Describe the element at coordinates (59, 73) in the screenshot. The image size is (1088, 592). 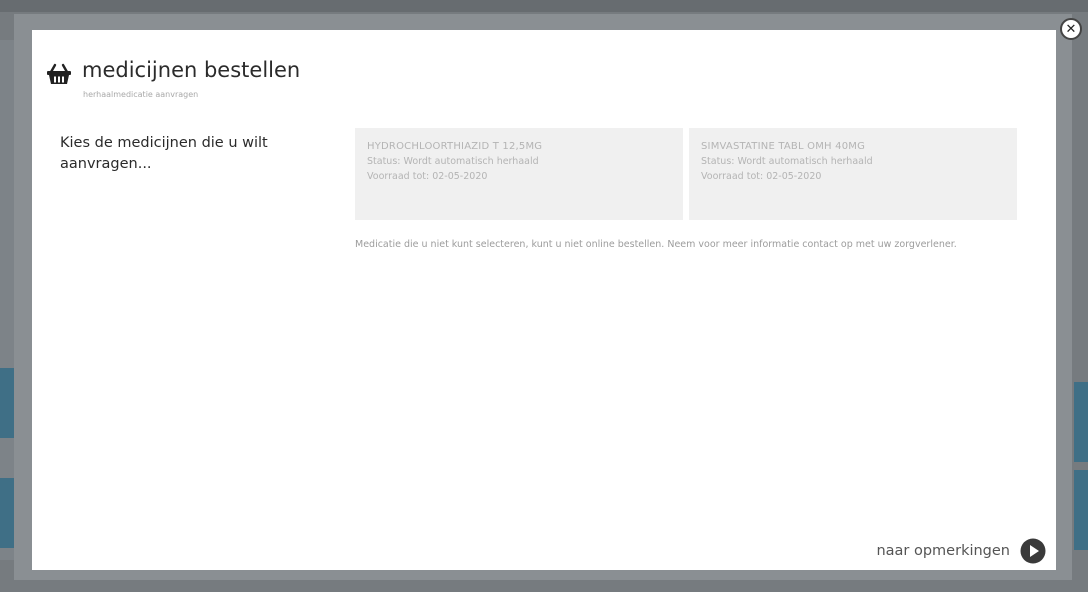
I see `basket-icon` at that location.